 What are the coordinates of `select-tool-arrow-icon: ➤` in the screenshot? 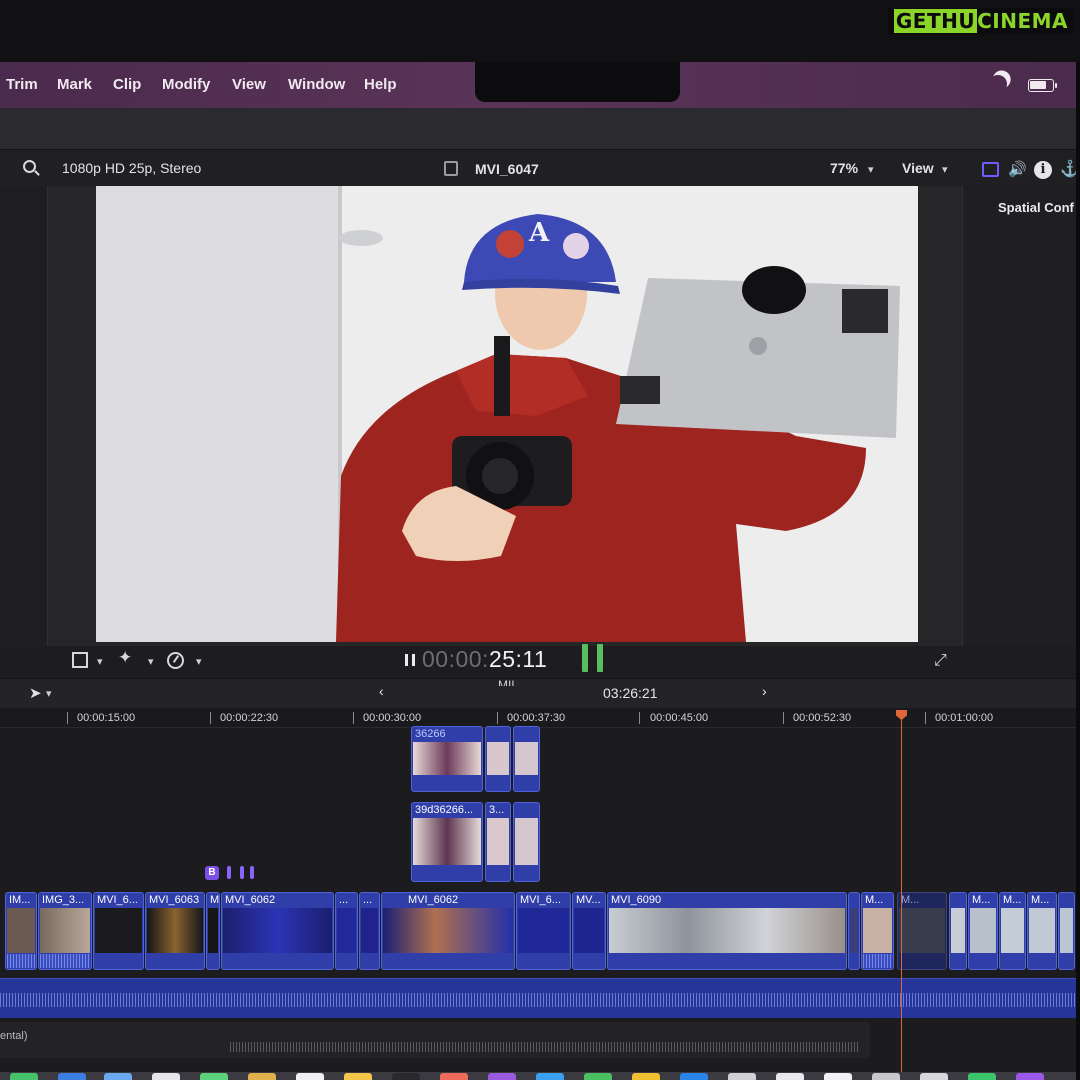 It's located at (35, 693).